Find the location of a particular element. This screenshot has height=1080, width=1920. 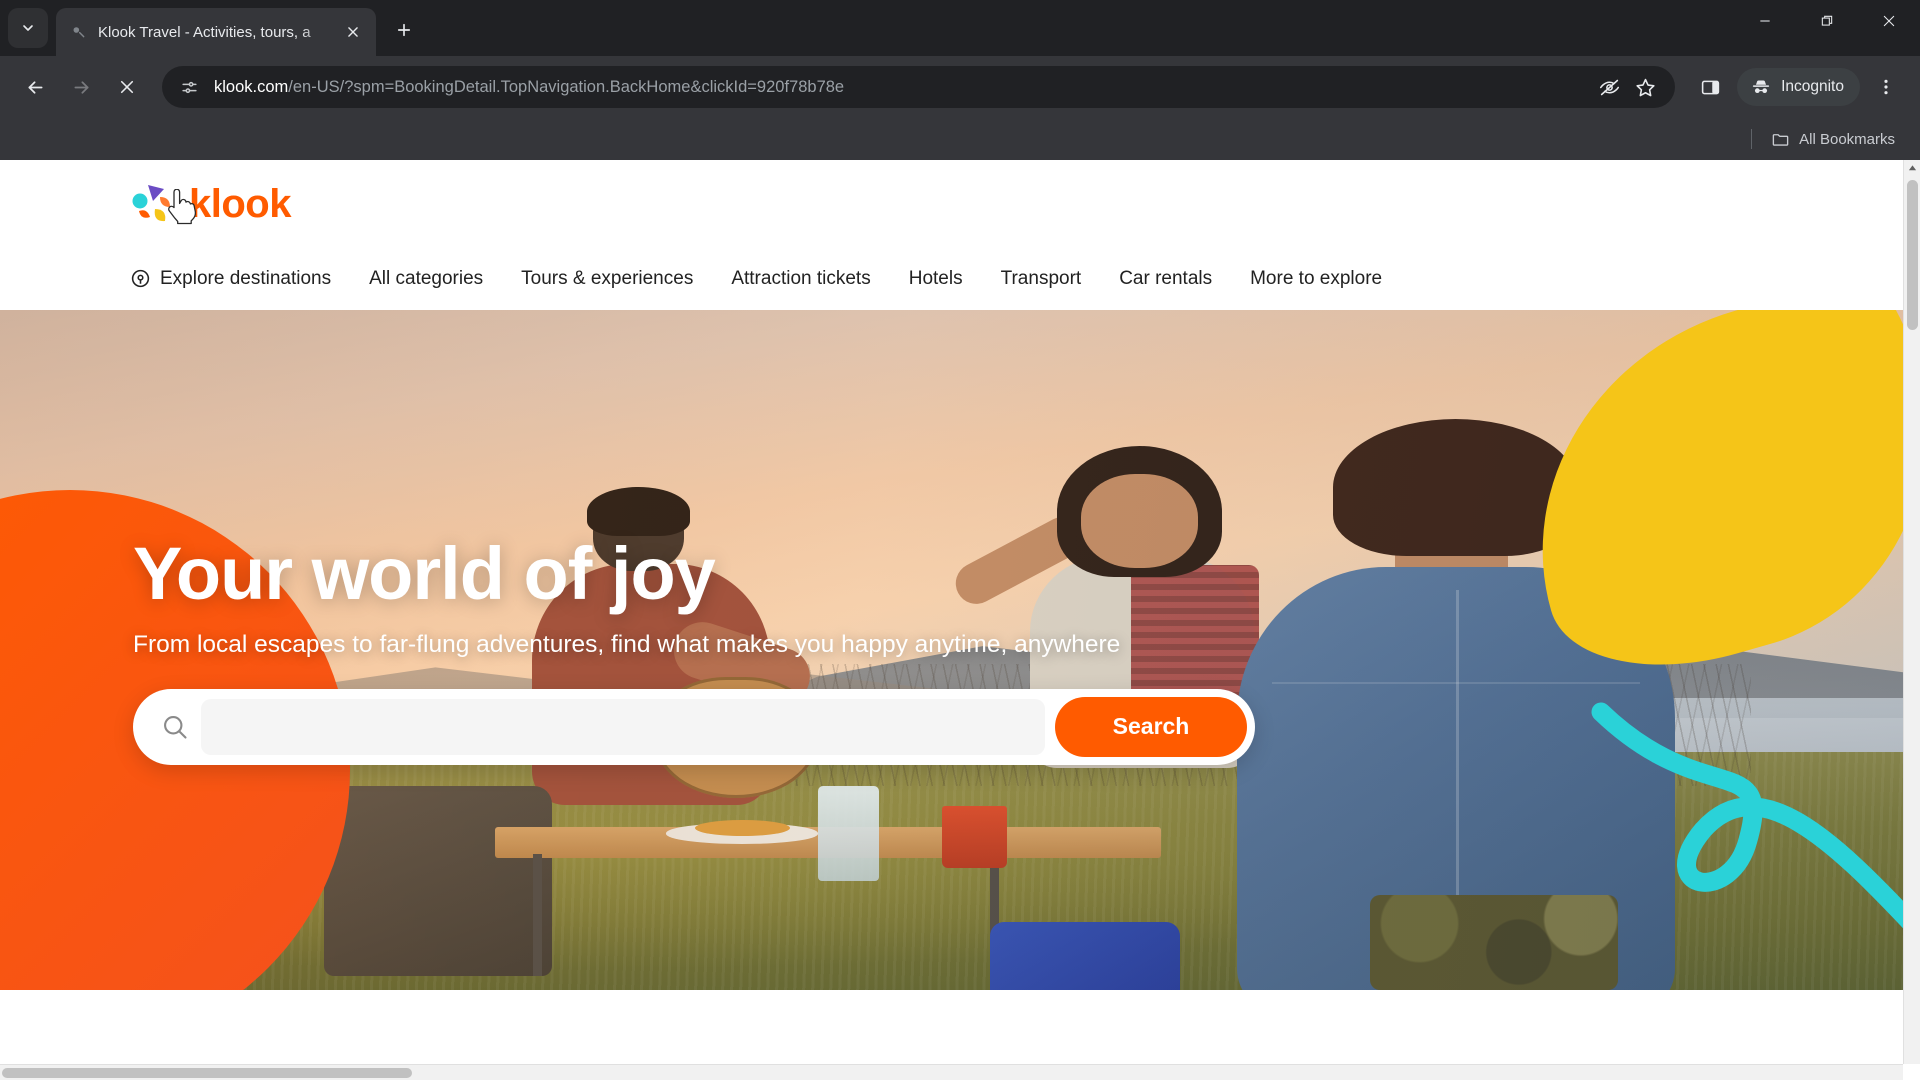

nav-label: Hotels is located at coordinates (935, 278).